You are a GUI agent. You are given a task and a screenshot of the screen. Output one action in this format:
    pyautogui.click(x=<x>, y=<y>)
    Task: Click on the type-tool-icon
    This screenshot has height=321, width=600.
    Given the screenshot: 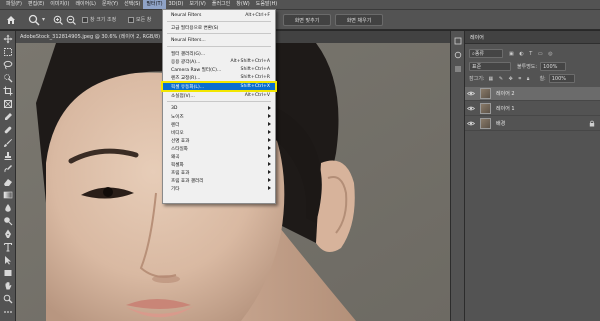 What is the action you would take?
    pyautogui.click(x=8, y=247)
    